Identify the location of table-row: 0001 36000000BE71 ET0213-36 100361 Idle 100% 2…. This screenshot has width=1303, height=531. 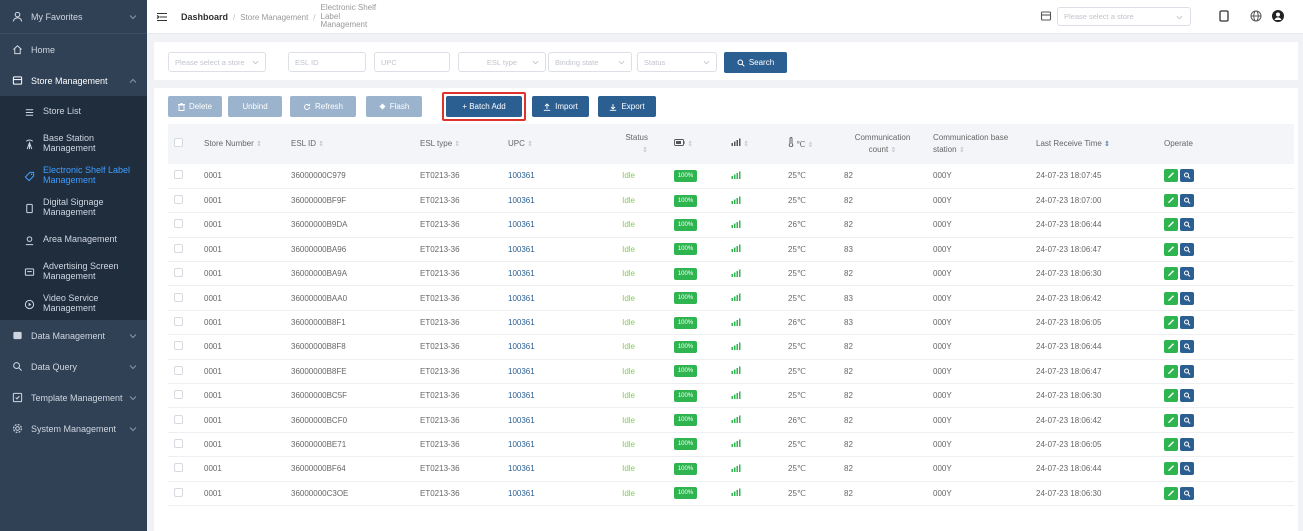
(731, 445).